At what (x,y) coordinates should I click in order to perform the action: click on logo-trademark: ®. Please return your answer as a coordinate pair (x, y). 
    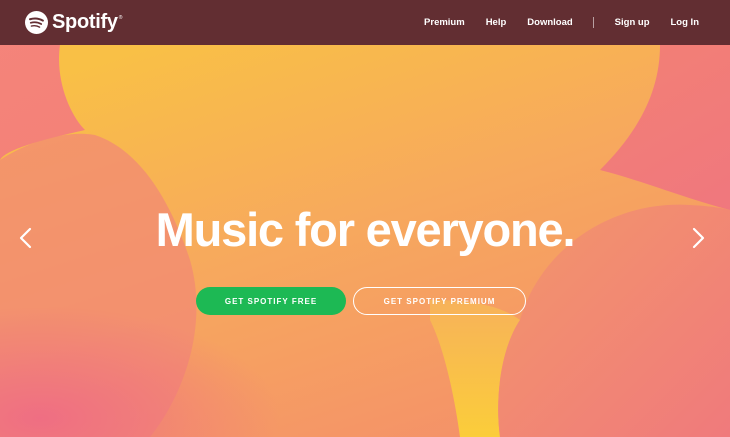
    Looking at the image, I should click on (120, 18).